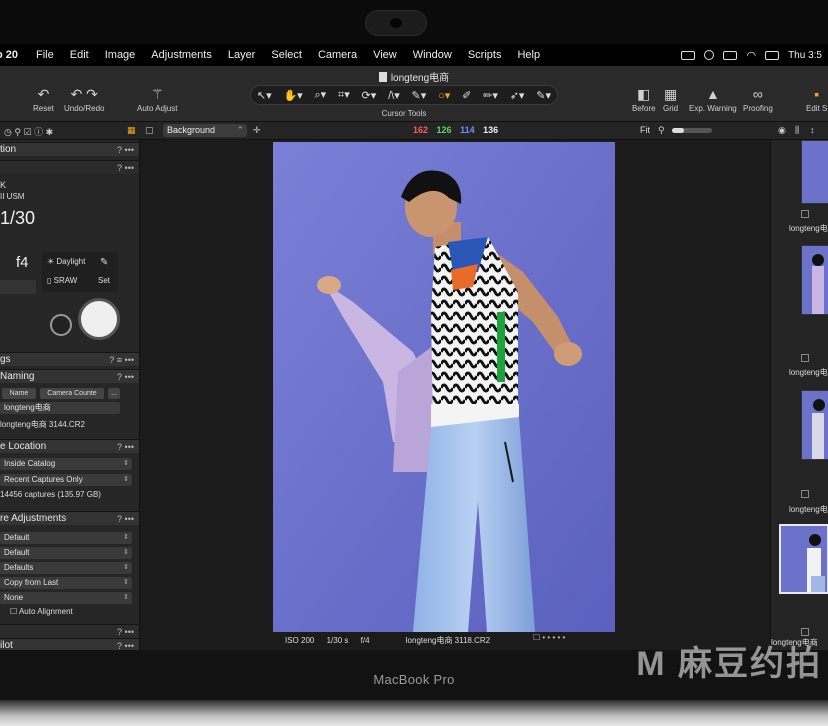 The image size is (828, 726). What do you see at coordinates (772, 55) in the screenshot?
I see `battery-icon` at bounding box center [772, 55].